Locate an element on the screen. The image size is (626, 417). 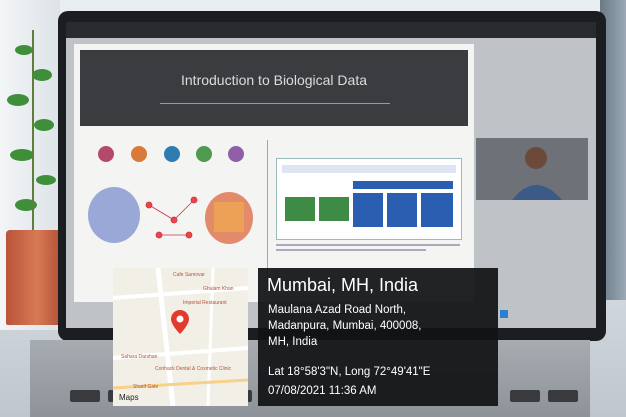
title-rule is located at coordinates (275, 103).